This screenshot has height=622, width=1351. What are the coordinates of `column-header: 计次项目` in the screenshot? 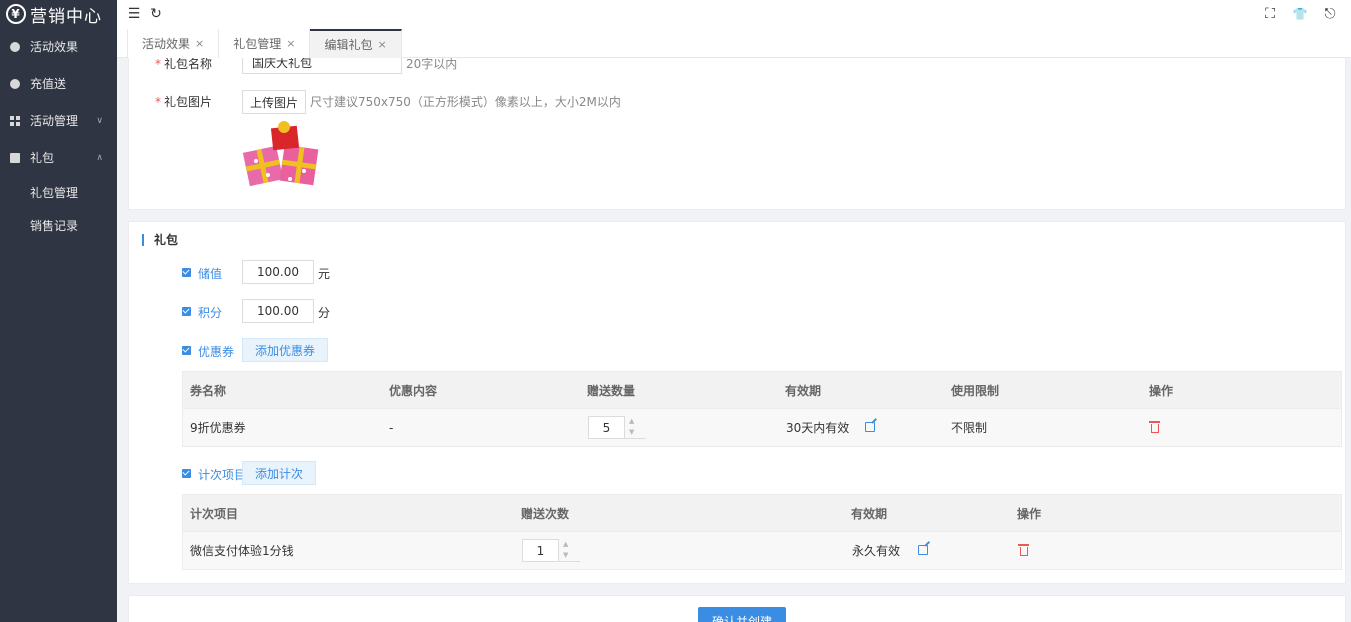 It's located at (214, 514).